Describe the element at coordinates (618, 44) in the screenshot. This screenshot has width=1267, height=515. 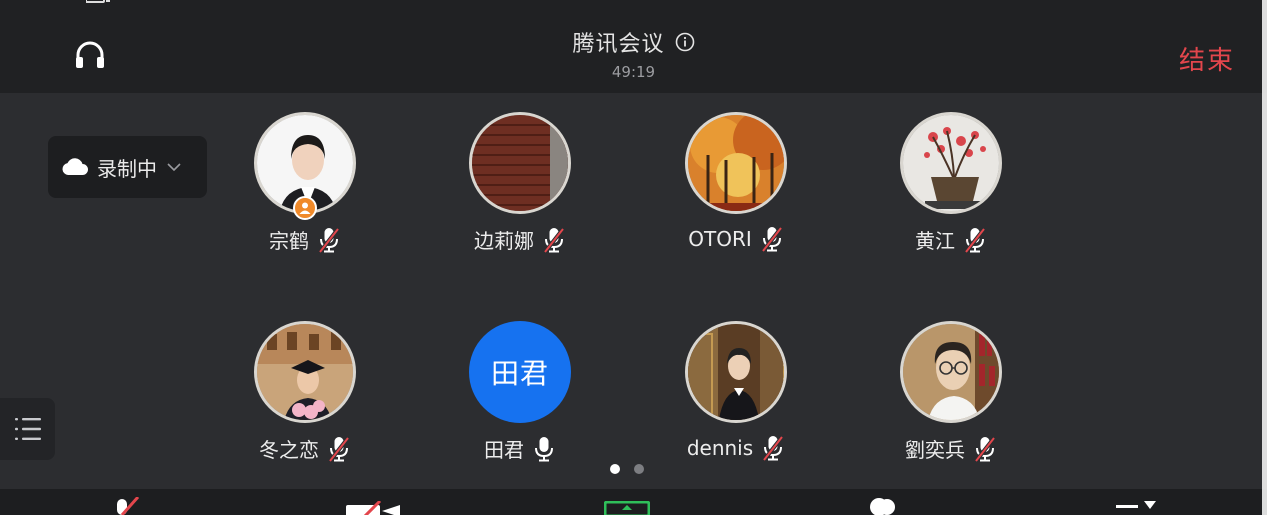
I see `meeting-title: 腾讯会议` at that location.